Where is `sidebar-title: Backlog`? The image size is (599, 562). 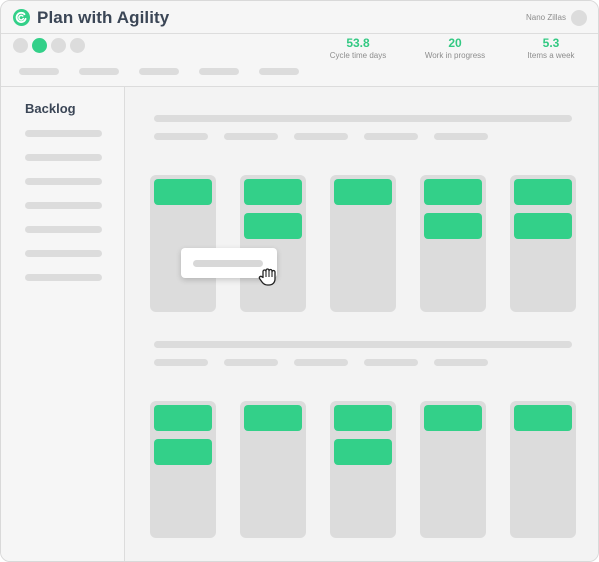
sidebar-title: Backlog is located at coordinates (50, 108).